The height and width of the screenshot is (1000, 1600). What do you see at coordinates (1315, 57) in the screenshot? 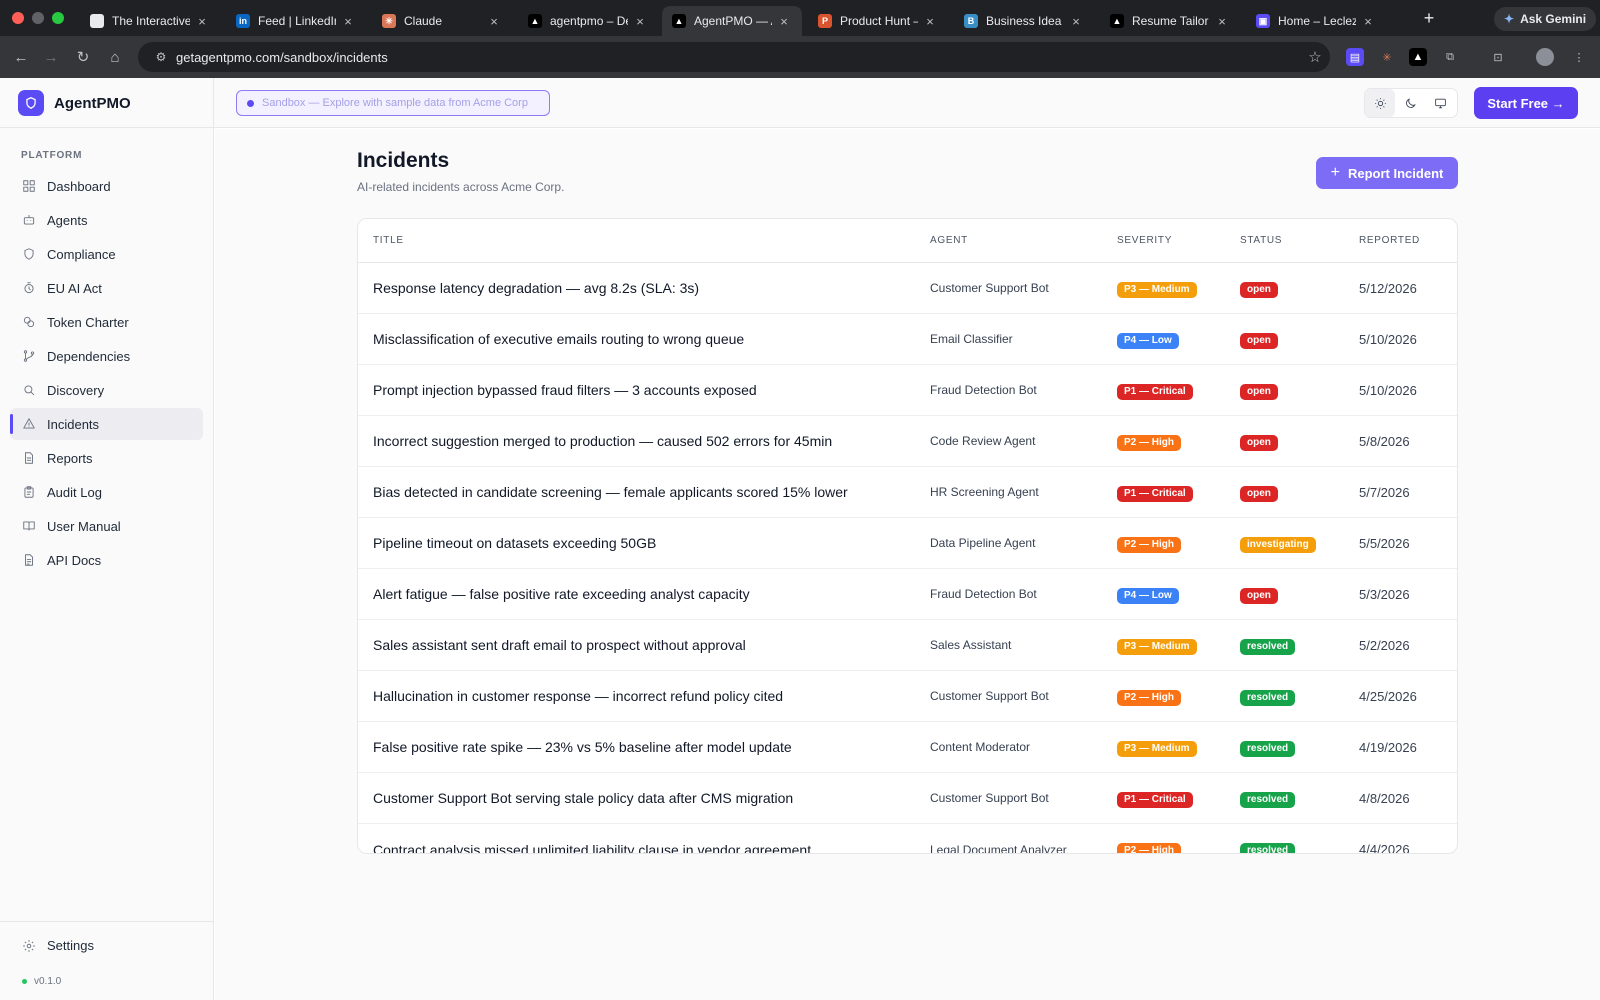
I see `bookmark-star-icon: ☆` at bounding box center [1315, 57].